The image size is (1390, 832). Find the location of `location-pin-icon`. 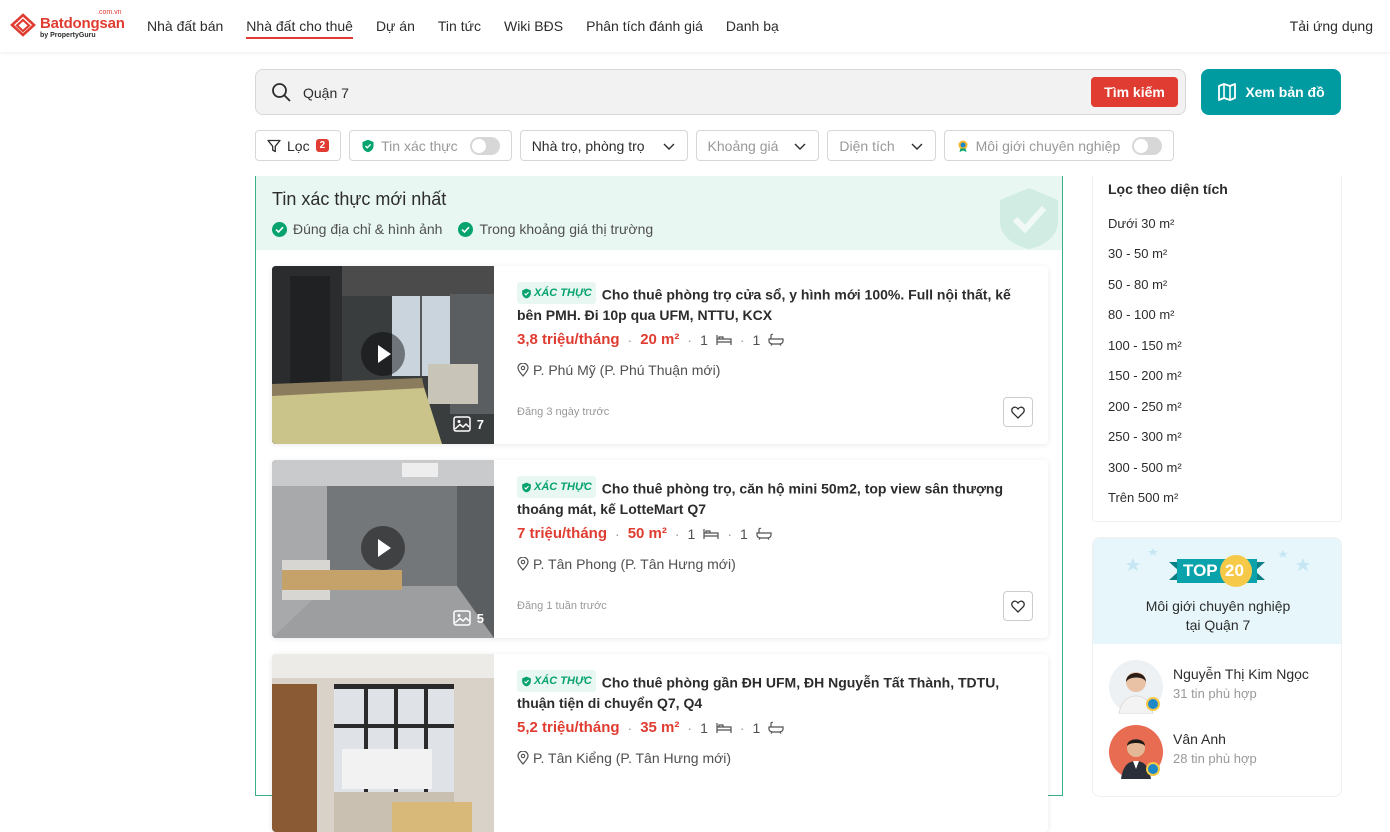

location-pin-icon is located at coordinates (523, 758).